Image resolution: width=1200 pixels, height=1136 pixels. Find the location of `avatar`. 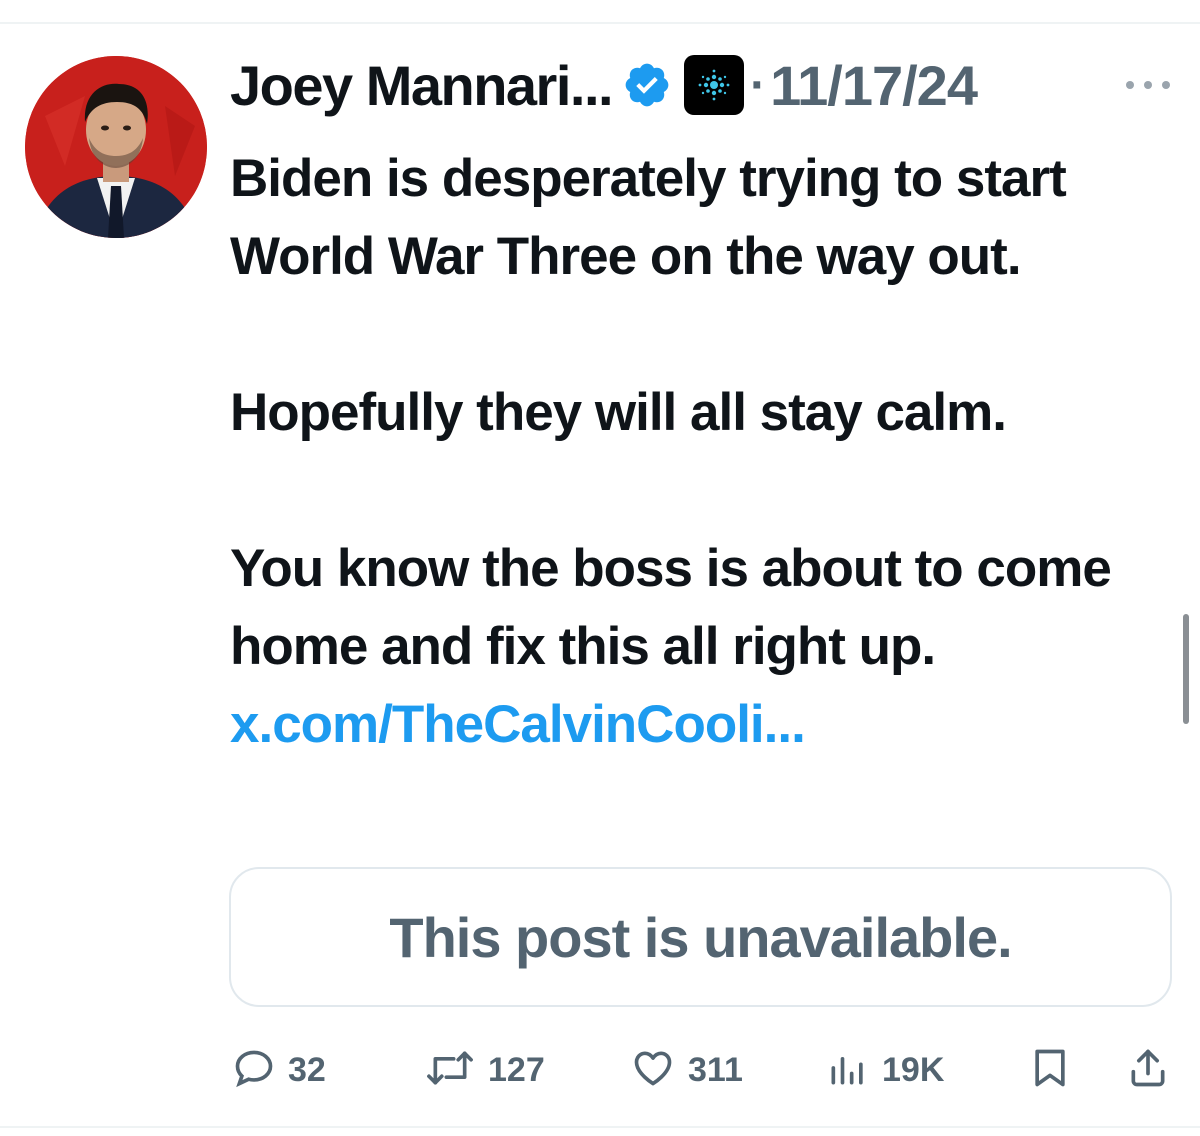

avatar is located at coordinates (116, 147).